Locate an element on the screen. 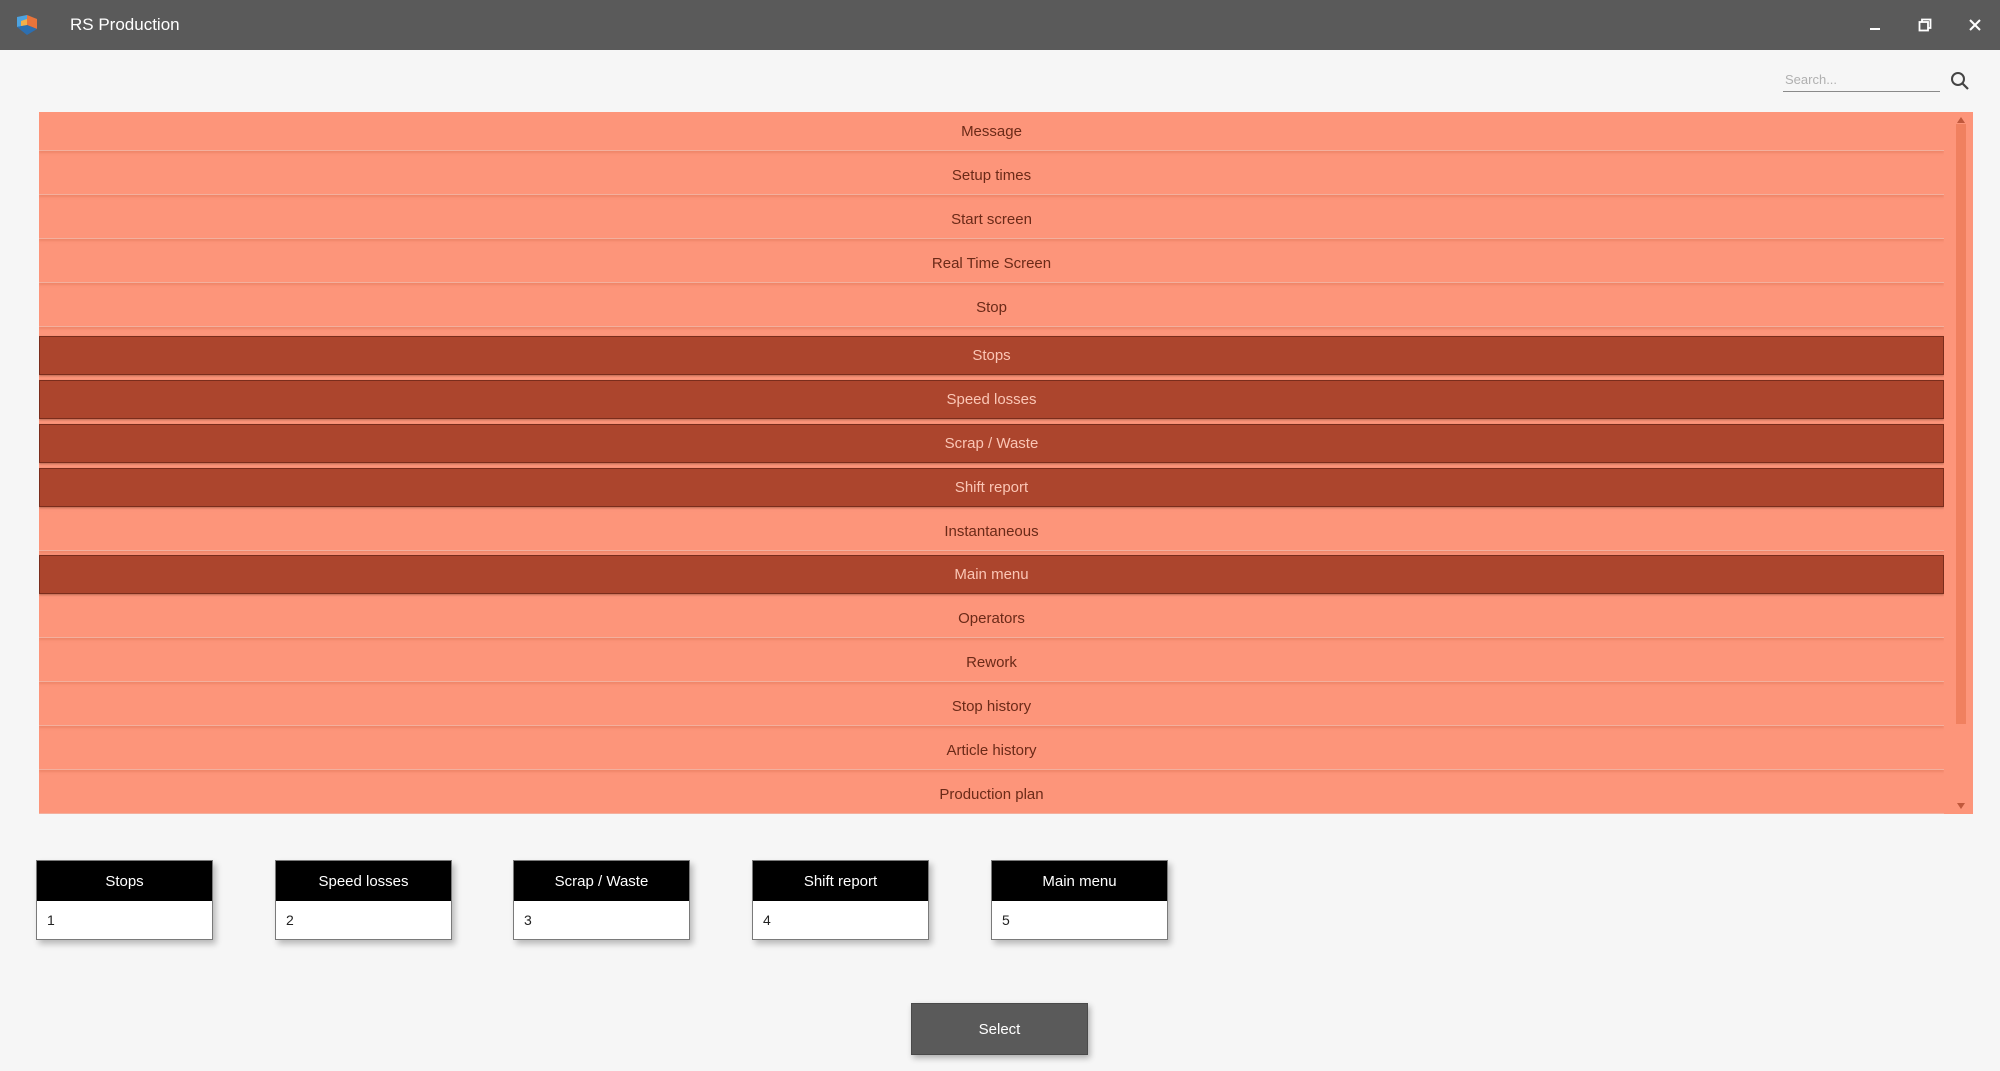 Image resolution: width=2000 pixels, height=1071 pixels. list-item-selected: Speed losses is located at coordinates (991, 399).